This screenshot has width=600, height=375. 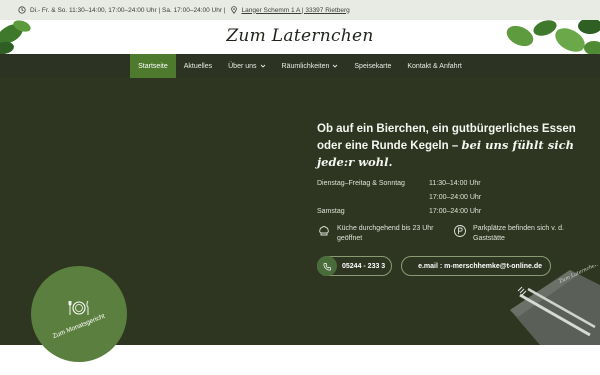 I want to click on address-link: Langer Schemm 1 A | 33397 Rietberg, so click(x=296, y=10).